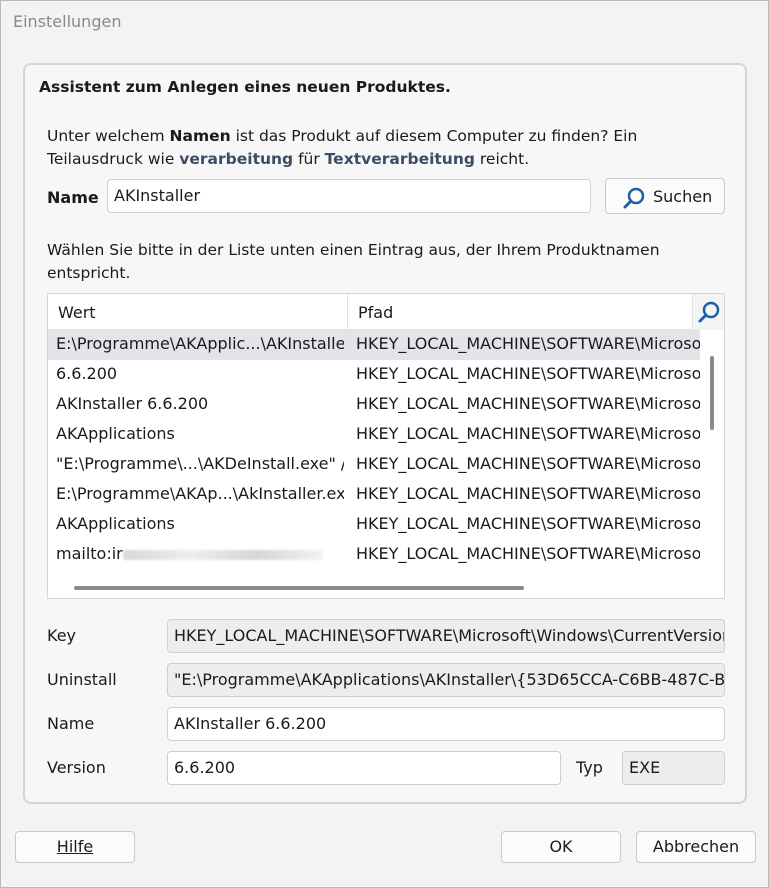 The image size is (769, 888). Describe the element at coordinates (76, 767) in the screenshot. I see `version-label: Version` at that location.